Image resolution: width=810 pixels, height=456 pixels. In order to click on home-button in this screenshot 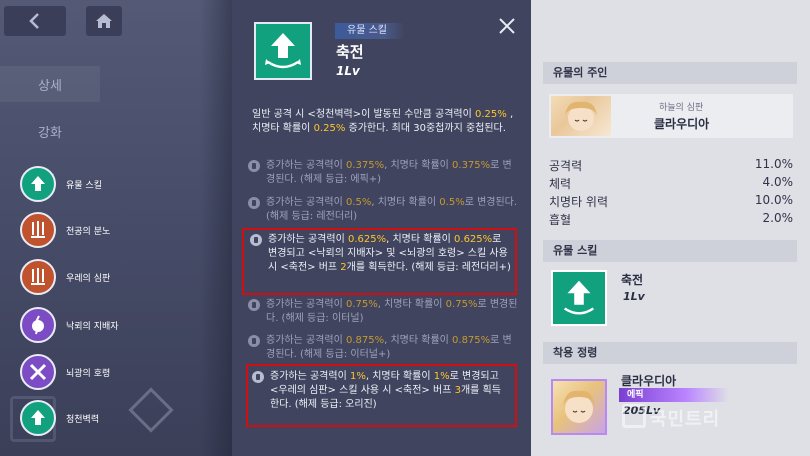, I will do `click(104, 21)`.